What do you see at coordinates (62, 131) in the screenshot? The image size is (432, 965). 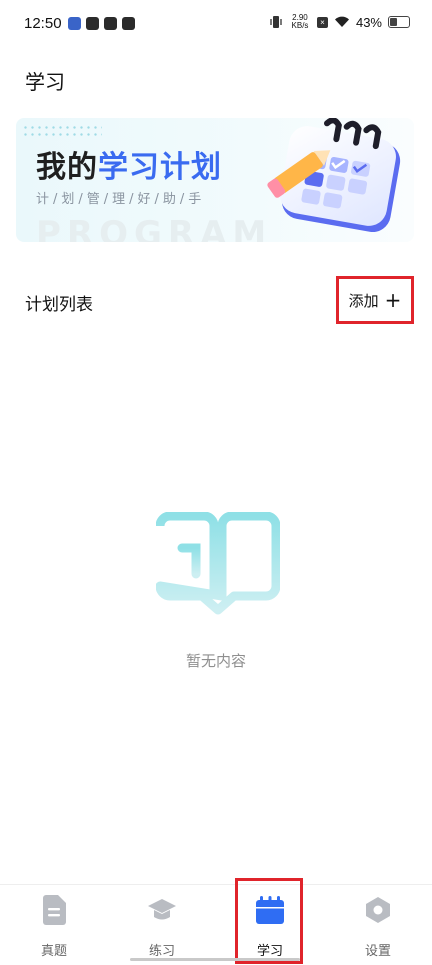 I see `banner-dots-decoration` at bounding box center [62, 131].